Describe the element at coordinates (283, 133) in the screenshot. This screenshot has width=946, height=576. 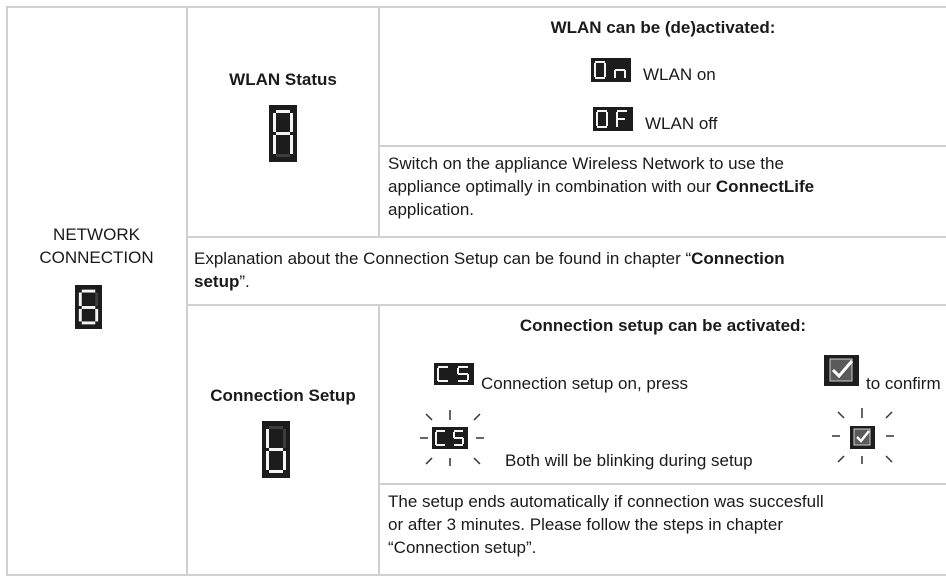
I see `wlan-digit-display` at that location.